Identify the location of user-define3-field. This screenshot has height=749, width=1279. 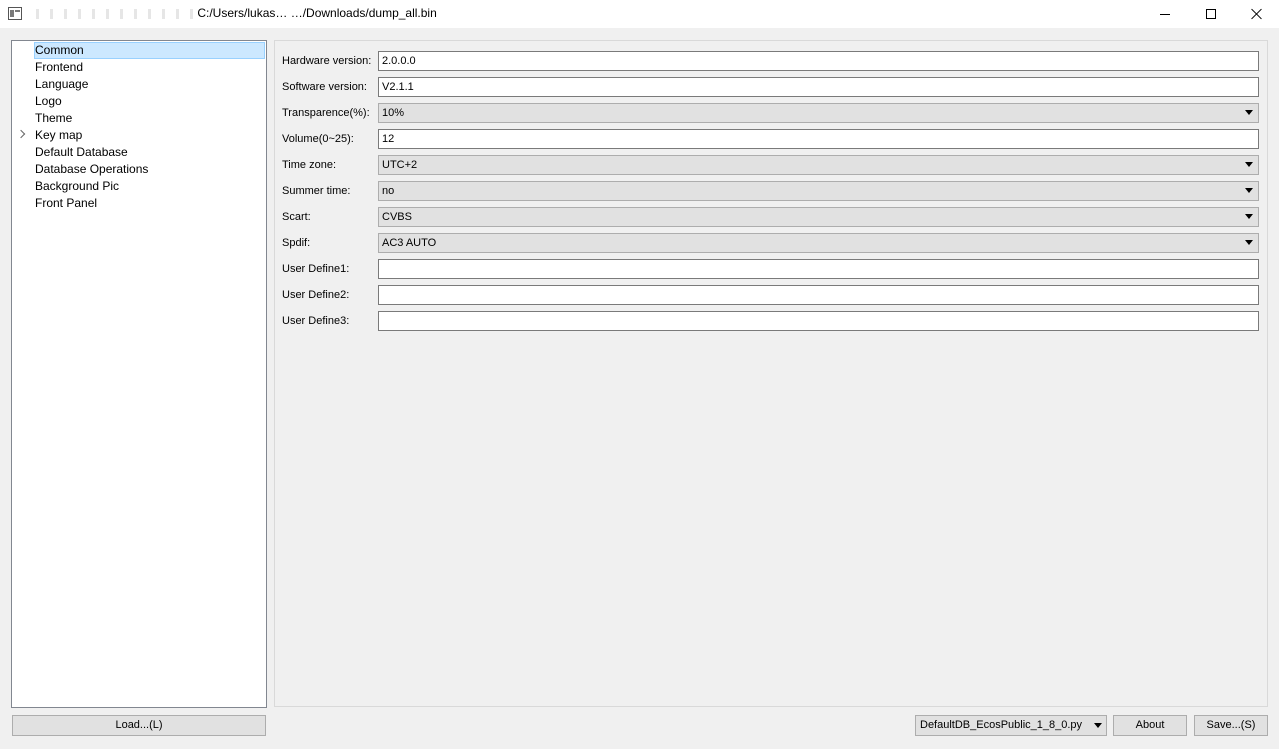
(818, 321).